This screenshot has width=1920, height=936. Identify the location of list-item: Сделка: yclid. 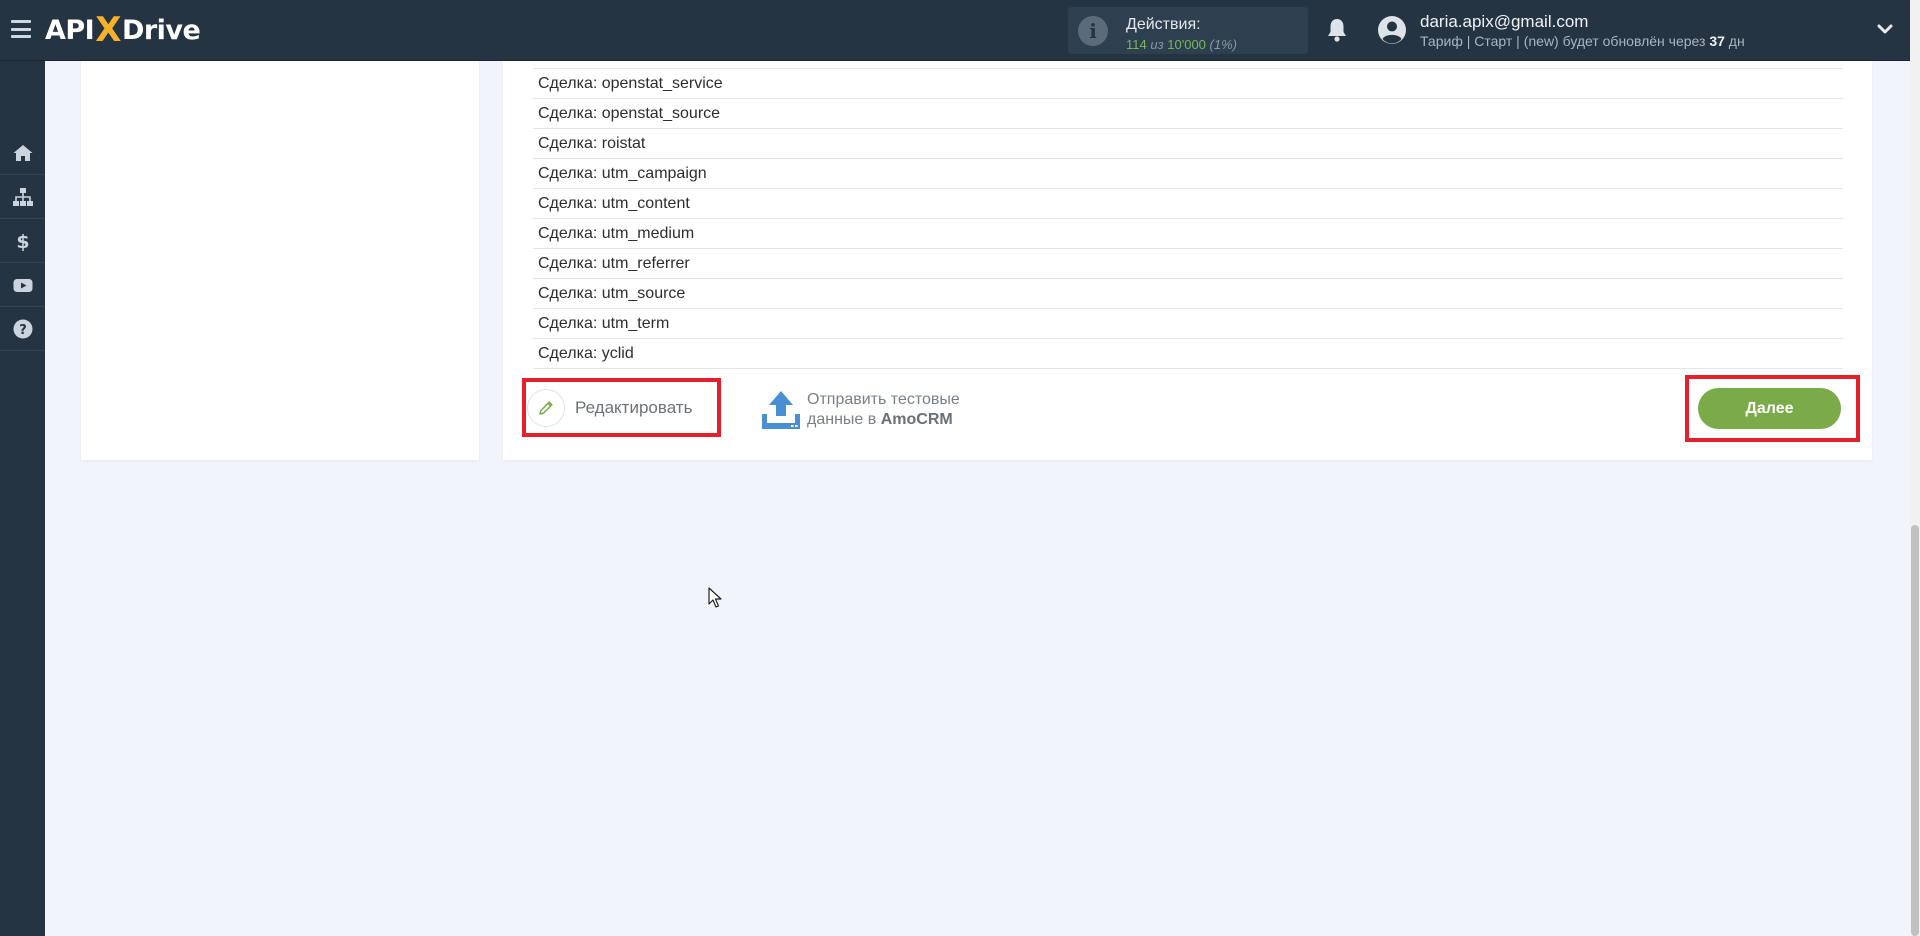
(1188, 354).